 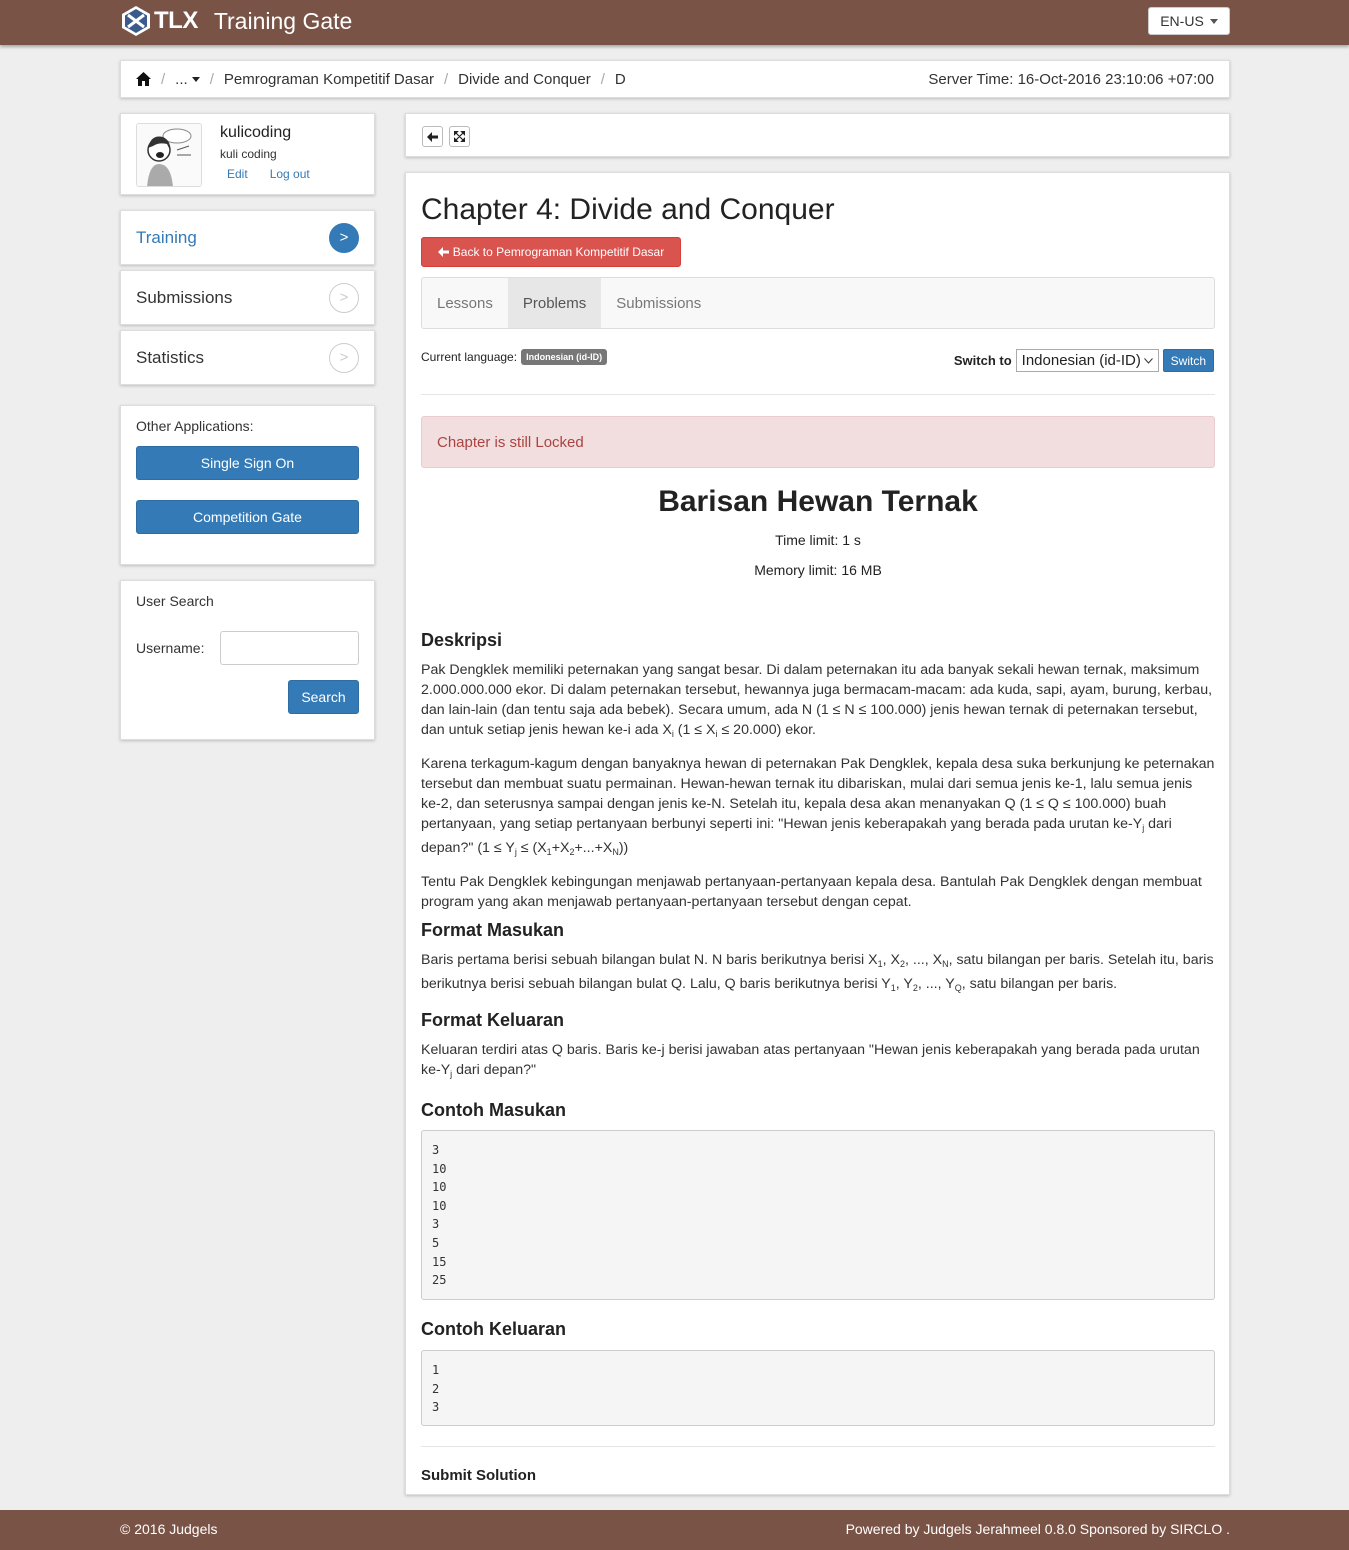 I want to click on switch-to-label: Switch to, so click(x=982, y=360).